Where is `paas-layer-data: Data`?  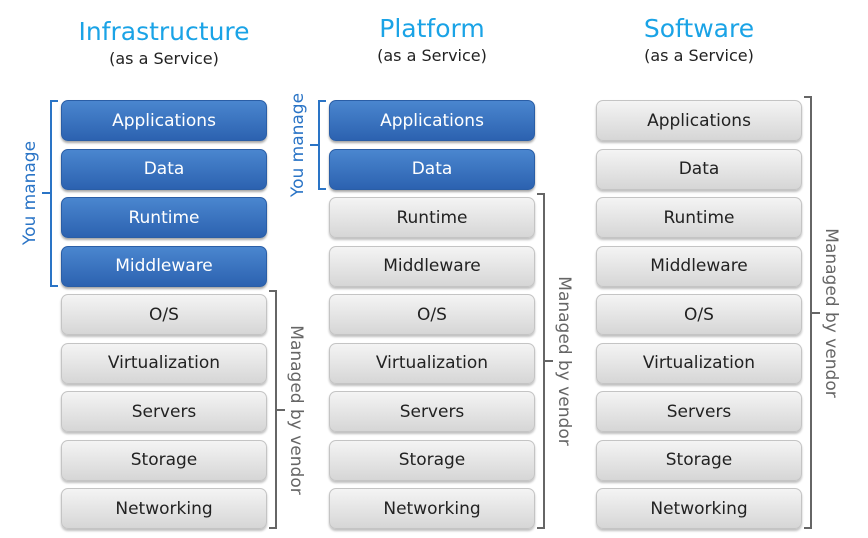
paas-layer-data: Data is located at coordinates (432, 169).